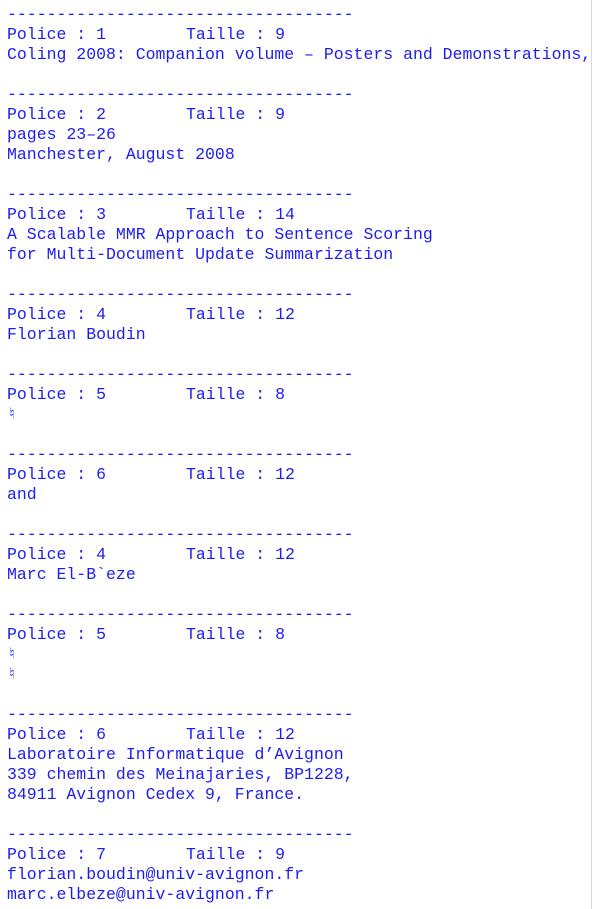 The width and height of the screenshot is (604, 909). Describe the element at coordinates (76, 334) in the screenshot. I see `content-line: Florian Boudin` at that location.